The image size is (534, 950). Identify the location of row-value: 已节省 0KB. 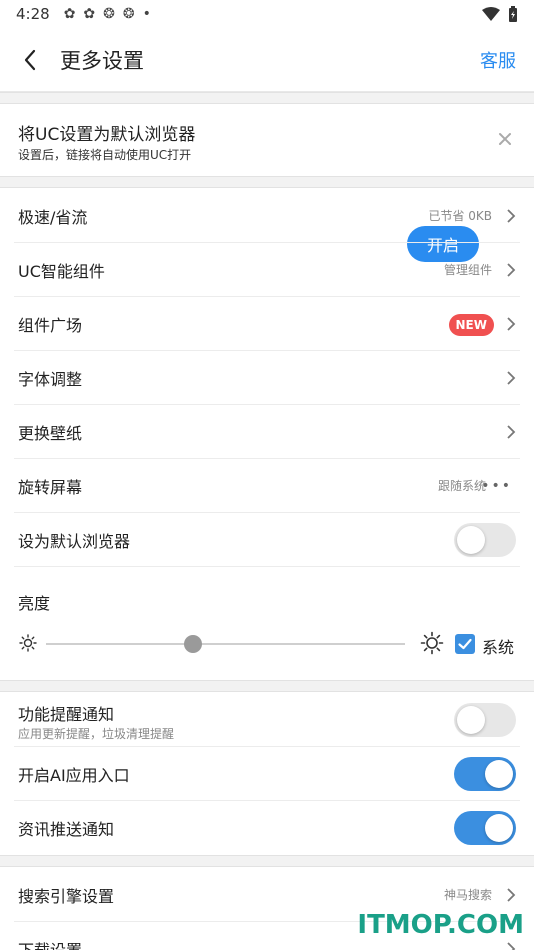
(460, 216).